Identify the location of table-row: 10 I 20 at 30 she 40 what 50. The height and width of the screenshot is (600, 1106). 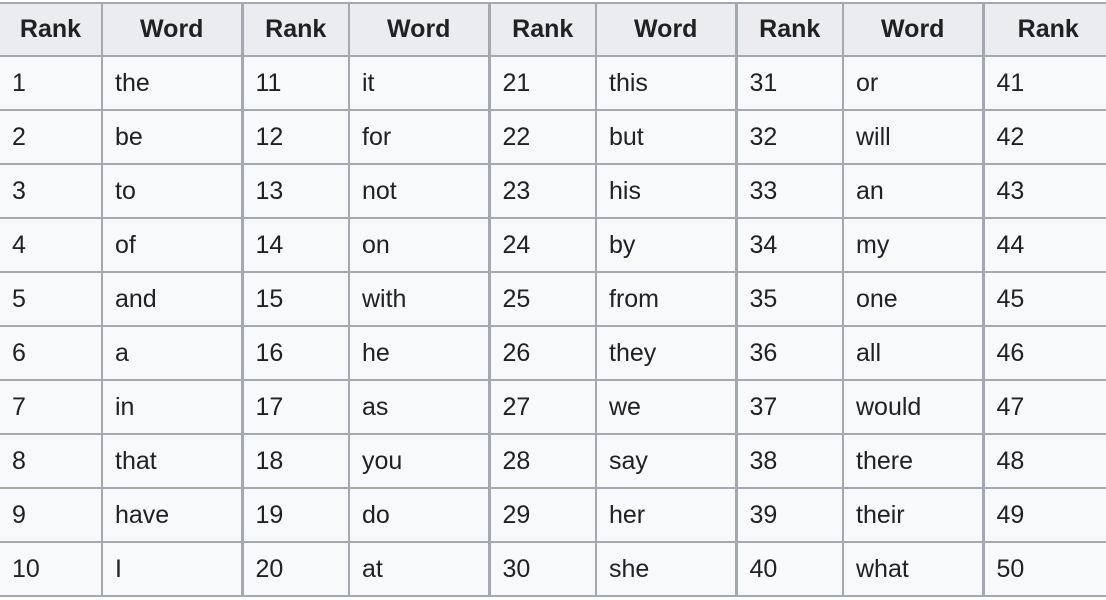
(553, 569).